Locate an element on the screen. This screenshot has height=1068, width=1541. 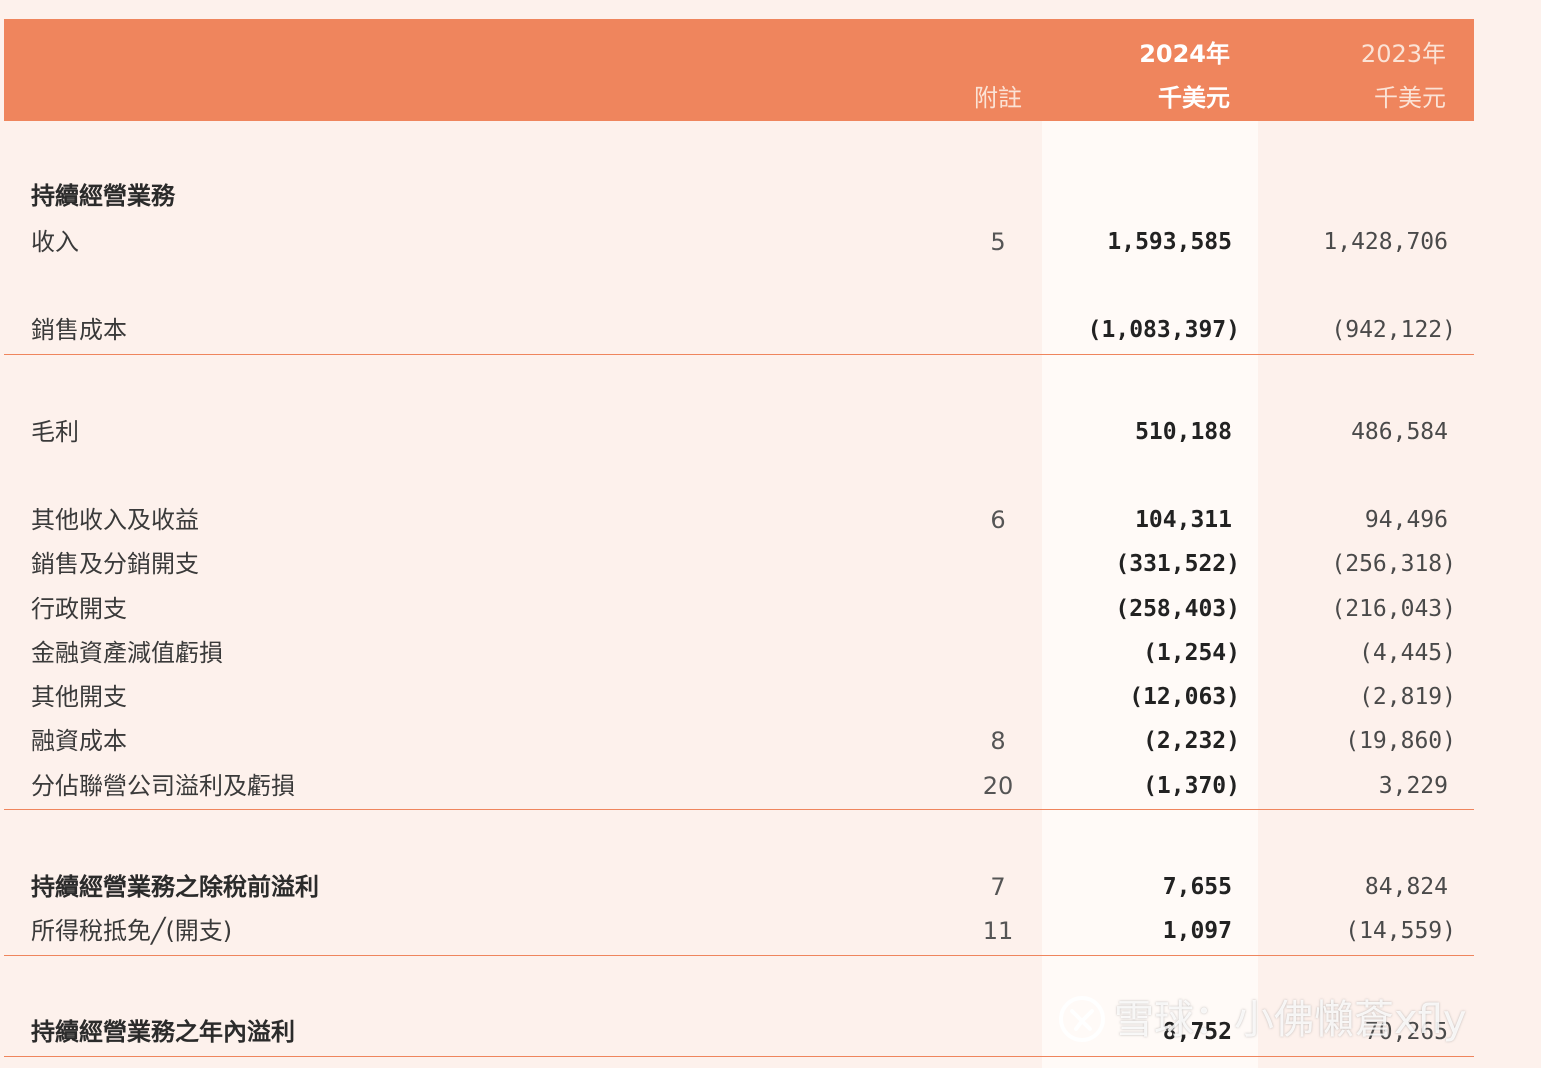
row-note: 5 is located at coordinates (998, 242).